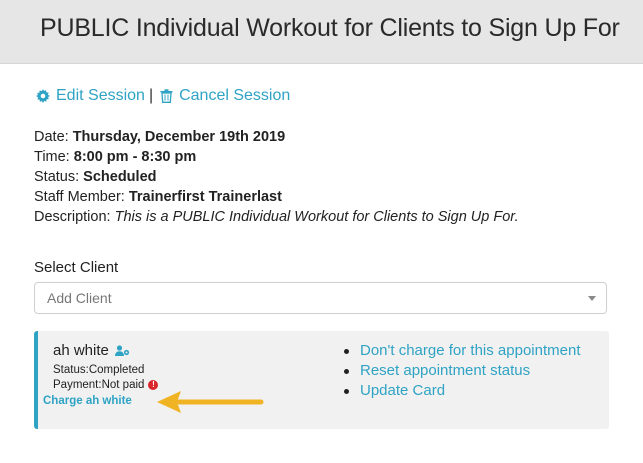 The image size is (643, 463). I want to click on date-row: Date: Thursday, December 19th 2019, so click(160, 137).